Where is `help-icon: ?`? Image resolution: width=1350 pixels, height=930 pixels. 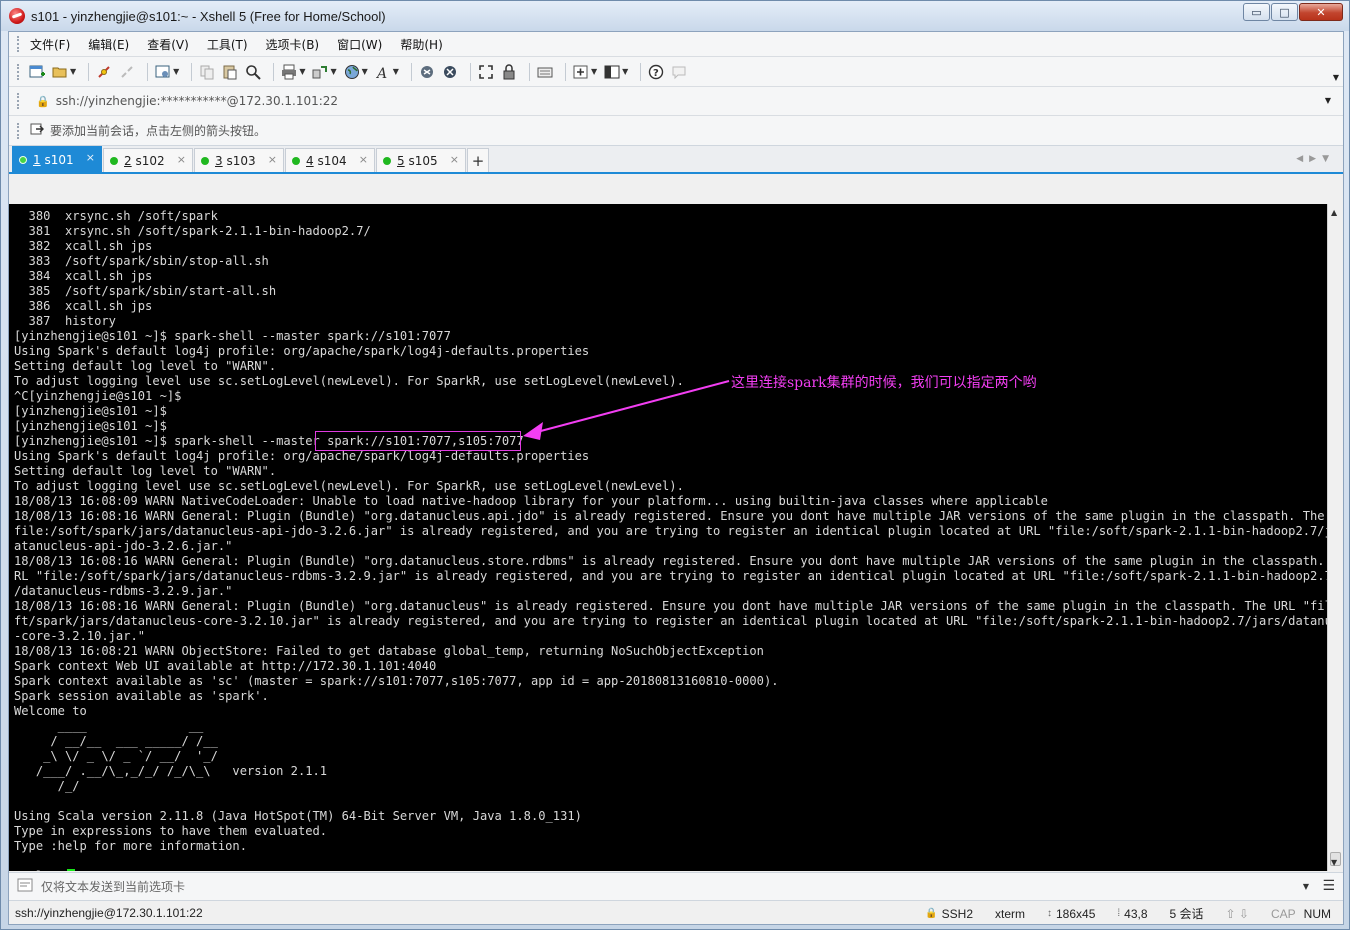
help-icon: ? is located at coordinates (656, 72).